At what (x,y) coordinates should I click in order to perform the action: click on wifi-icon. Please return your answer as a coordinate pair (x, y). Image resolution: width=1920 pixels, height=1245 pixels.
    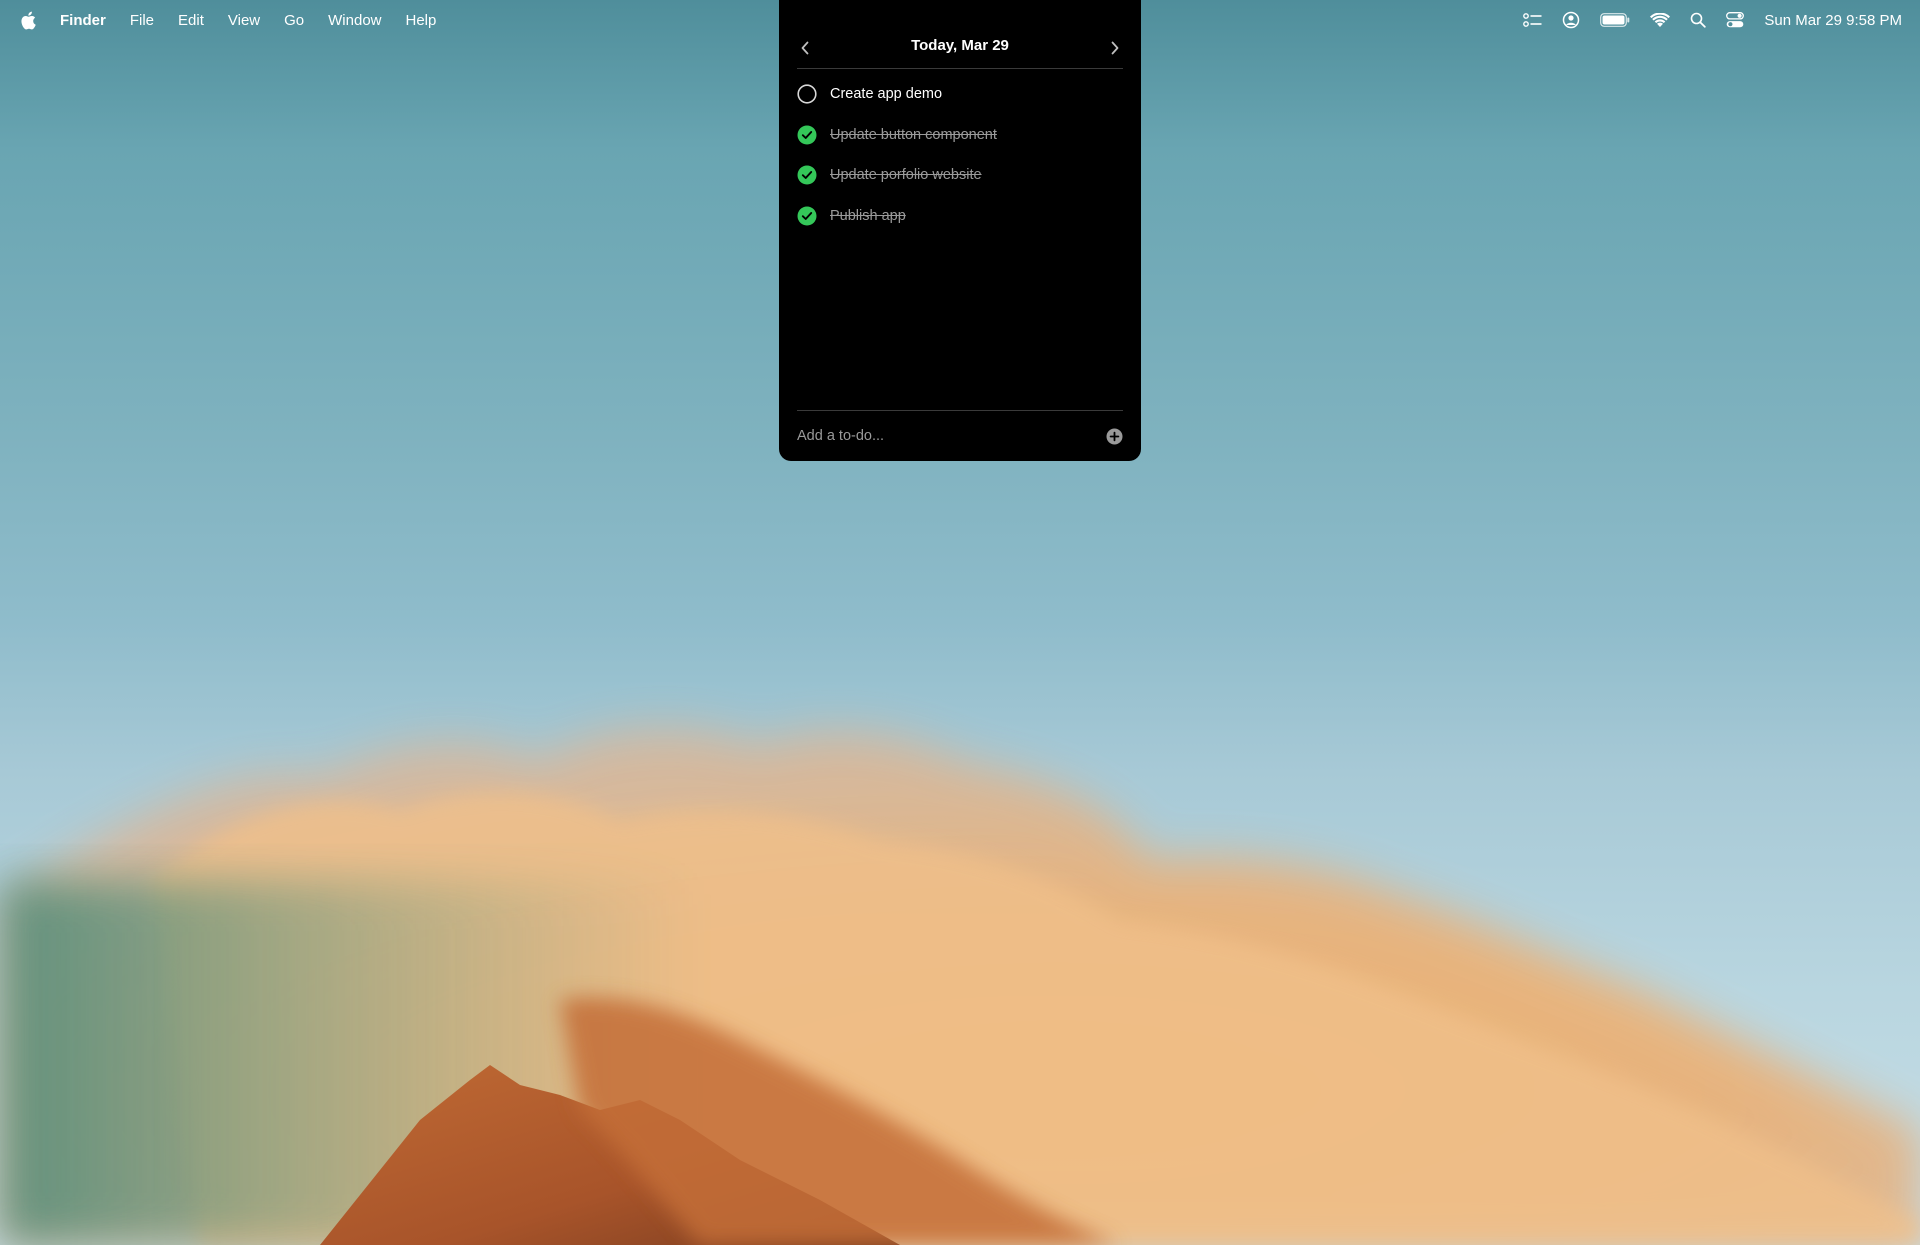
    Looking at the image, I should click on (1660, 20).